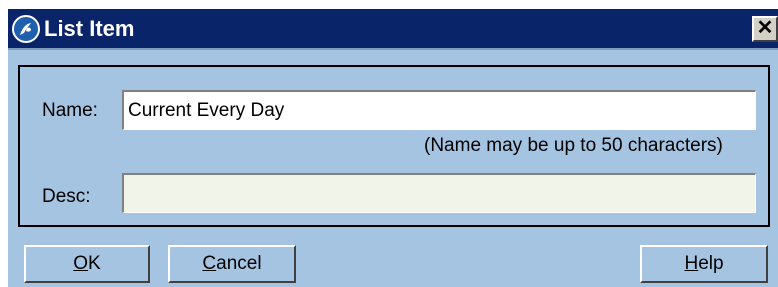 Image resolution: width=778 pixels, height=287 pixels. What do you see at coordinates (26, 29) in the screenshot?
I see `app-logo-icon` at bounding box center [26, 29].